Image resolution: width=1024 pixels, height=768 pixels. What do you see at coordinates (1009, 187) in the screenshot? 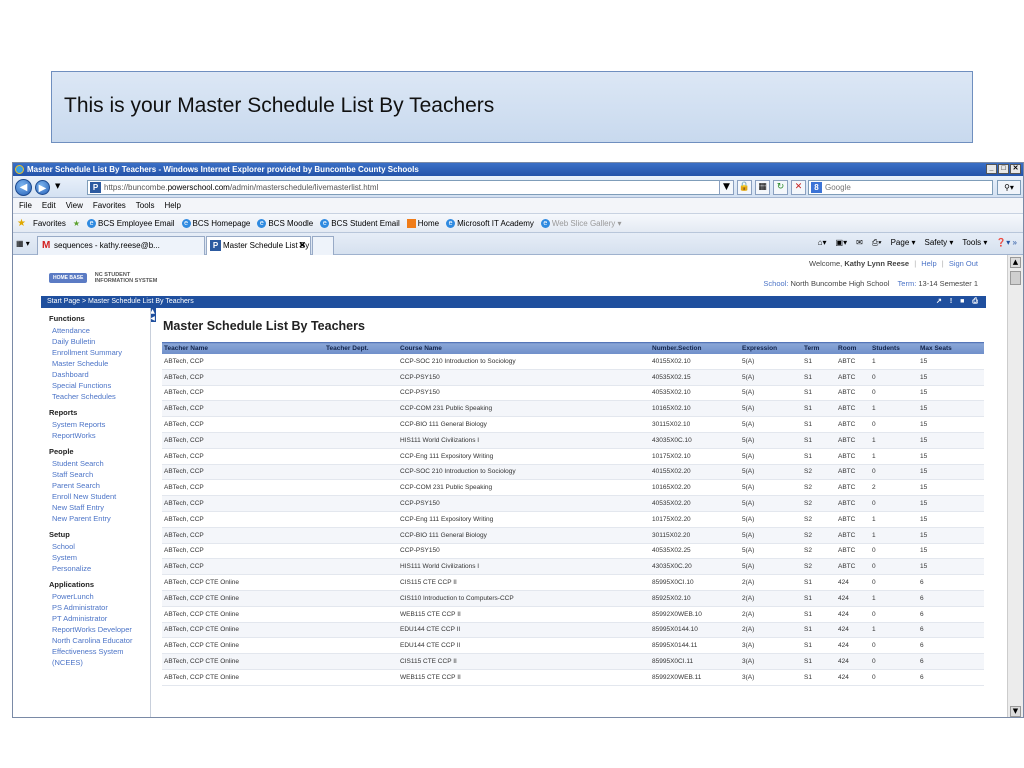
I see `search-icon: ⚲▾` at bounding box center [1009, 187].